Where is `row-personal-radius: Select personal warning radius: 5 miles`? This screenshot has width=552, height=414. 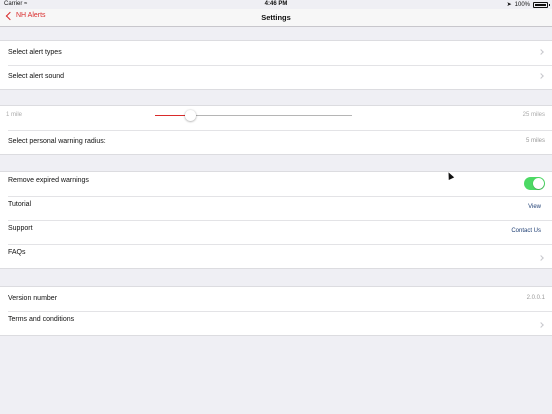
row-personal-radius: Select personal warning radius: 5 miles is located at coordinates (276, 142).